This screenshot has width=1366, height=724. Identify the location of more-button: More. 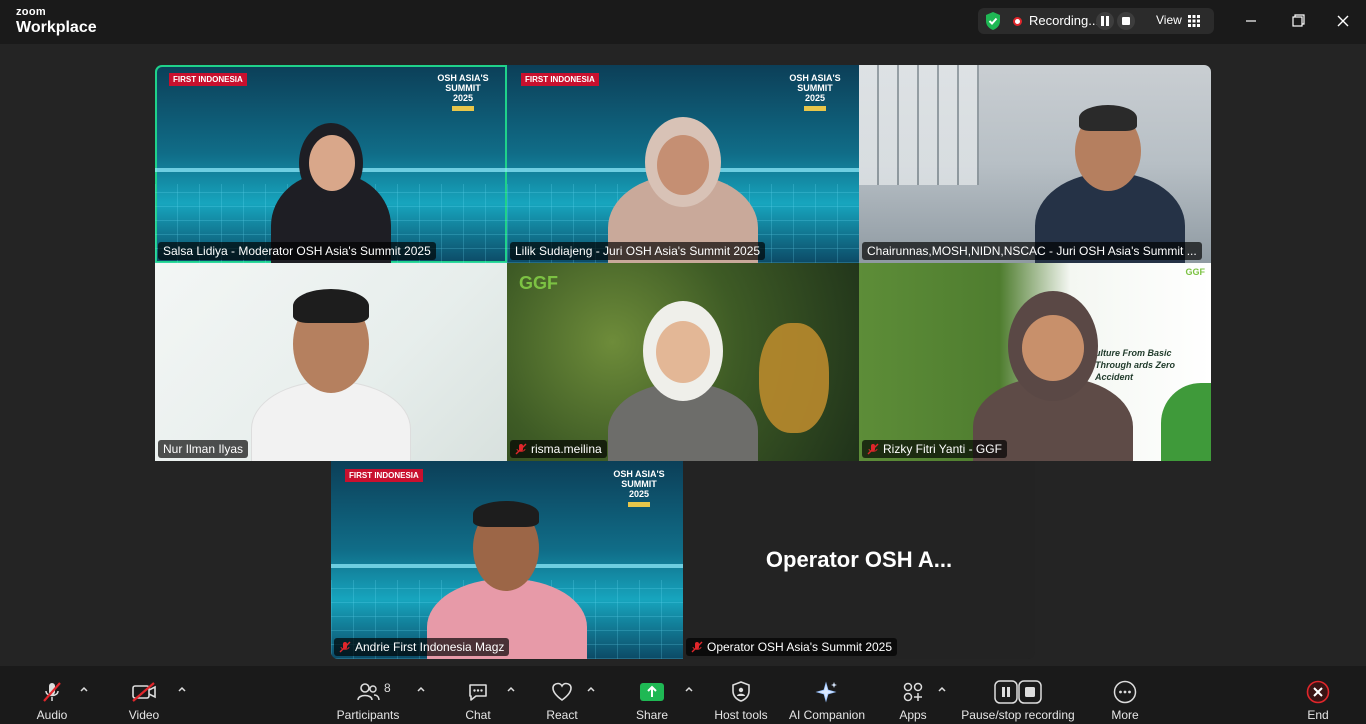
(1125, 701).